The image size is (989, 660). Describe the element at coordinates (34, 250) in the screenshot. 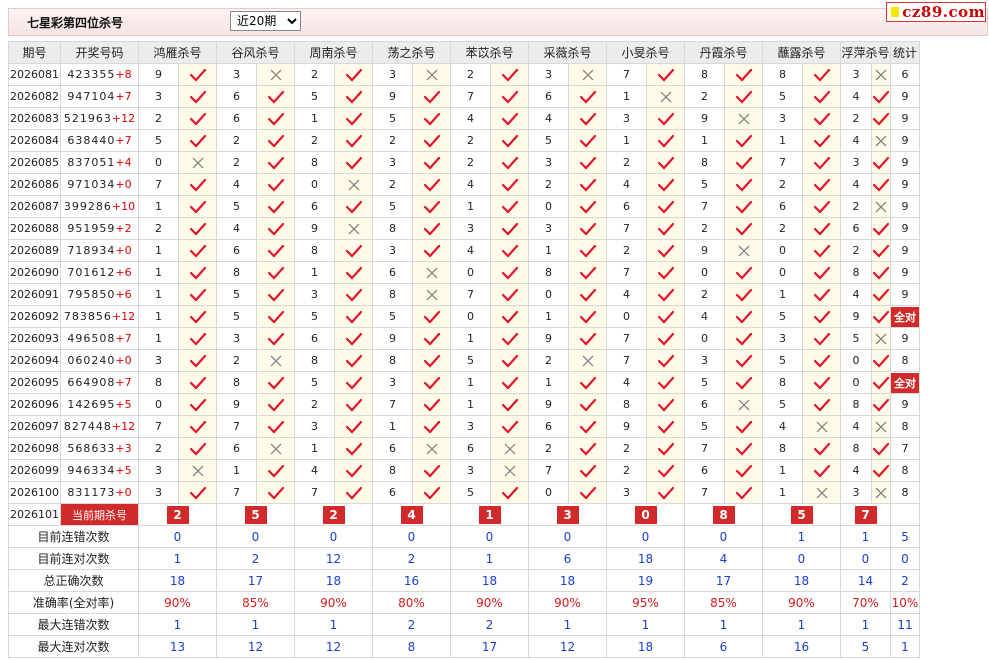

I see `period-cell: 2026089` at that location.